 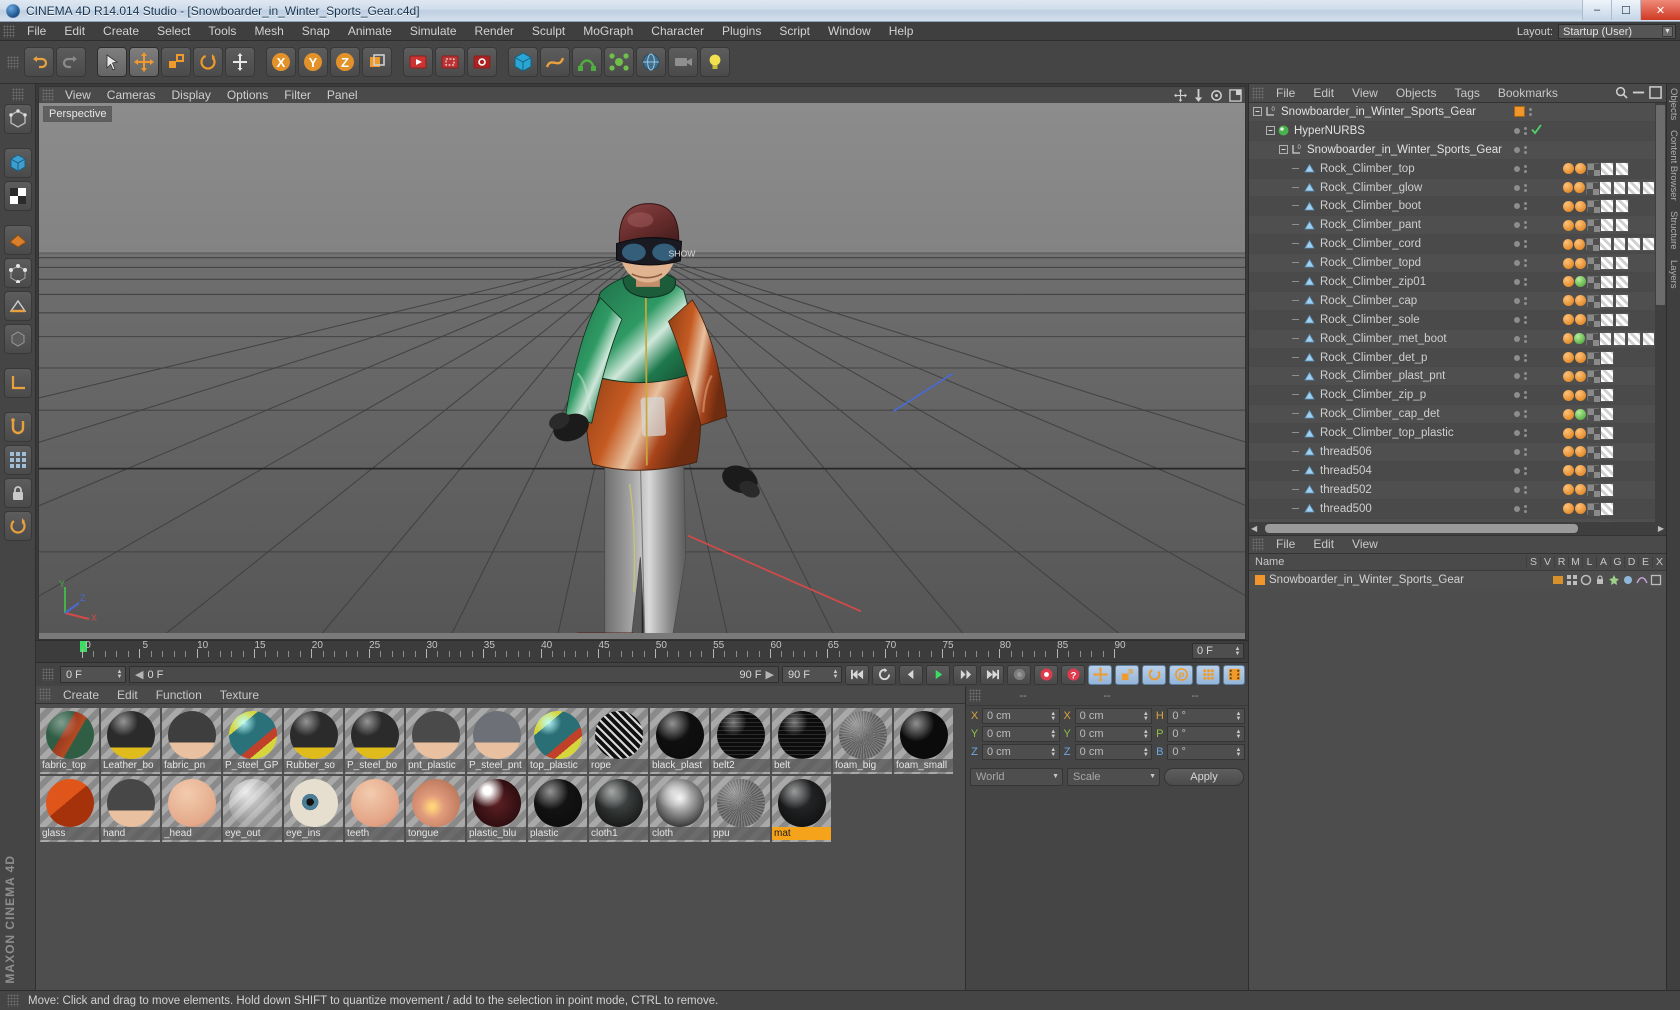 What do you see at coordinates (1596, 10) in the screenshot?
I see `minimize-button: –` at bounding box center [1596, 10].